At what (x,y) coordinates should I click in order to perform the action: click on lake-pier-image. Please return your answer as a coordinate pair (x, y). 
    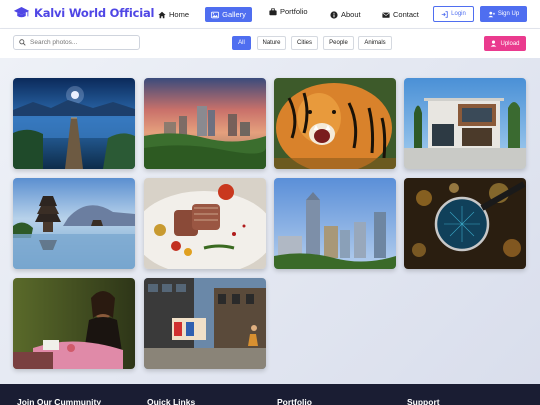
    Looking at the image, I should click on (74, 123).